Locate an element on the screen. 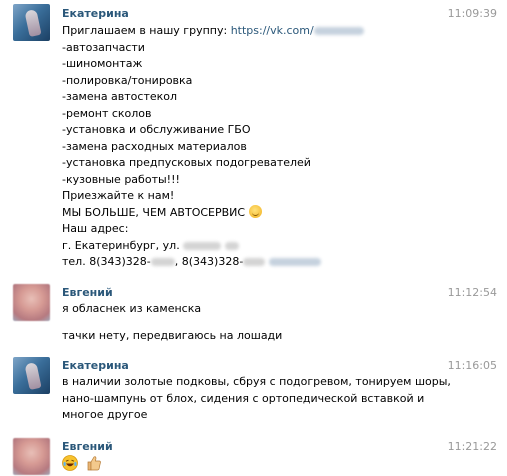 Image resolution: width=507 pixels, height=476 pixels. message-text-line: я обласнек из каменска is located at coordinates (132, 308).